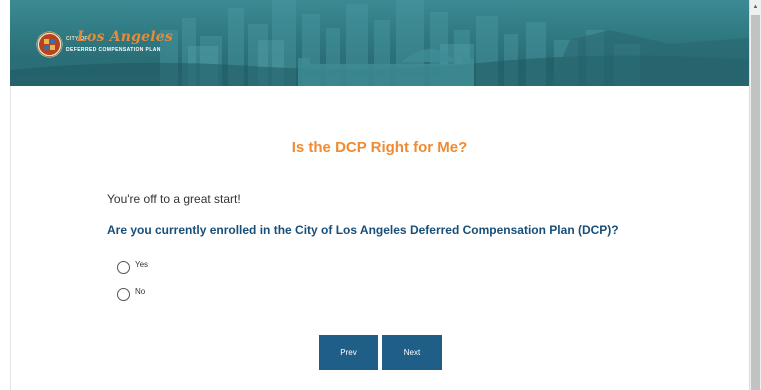  I want to click on radio-yes, so click(123, 267).